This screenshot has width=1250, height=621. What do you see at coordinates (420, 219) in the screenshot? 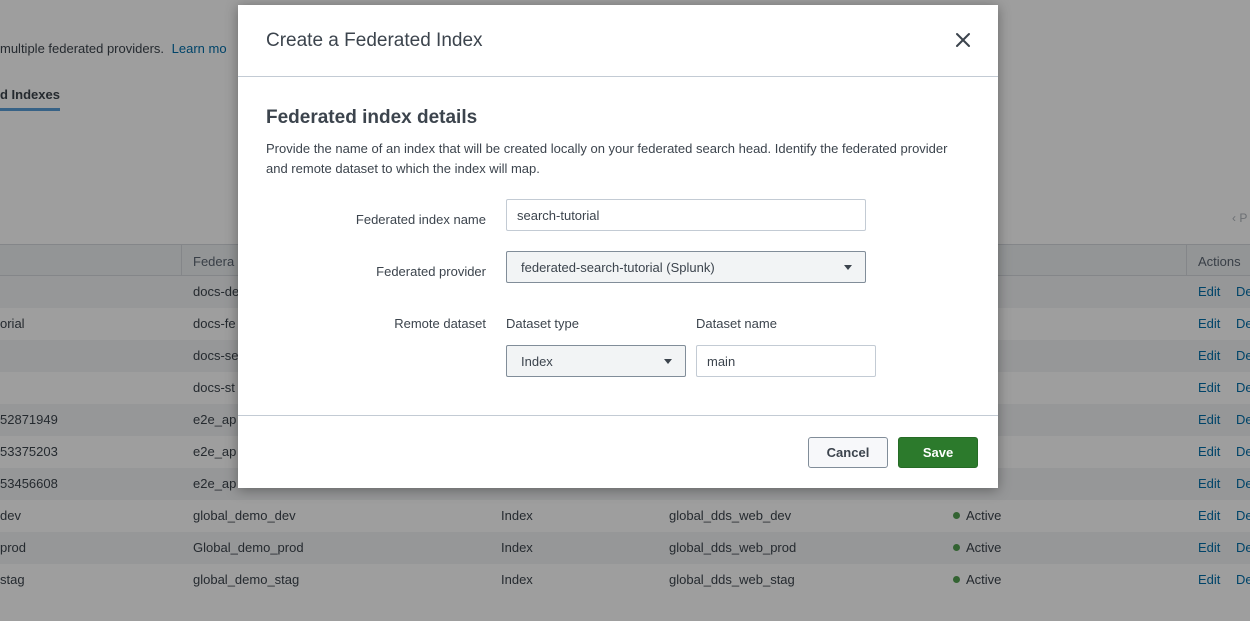
I see `index-name-label: Federated index name` at bounding box center [420, 219].